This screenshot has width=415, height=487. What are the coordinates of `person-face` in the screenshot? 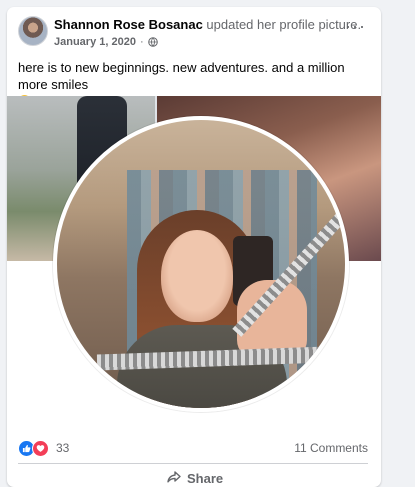 It's located at (197, 276).